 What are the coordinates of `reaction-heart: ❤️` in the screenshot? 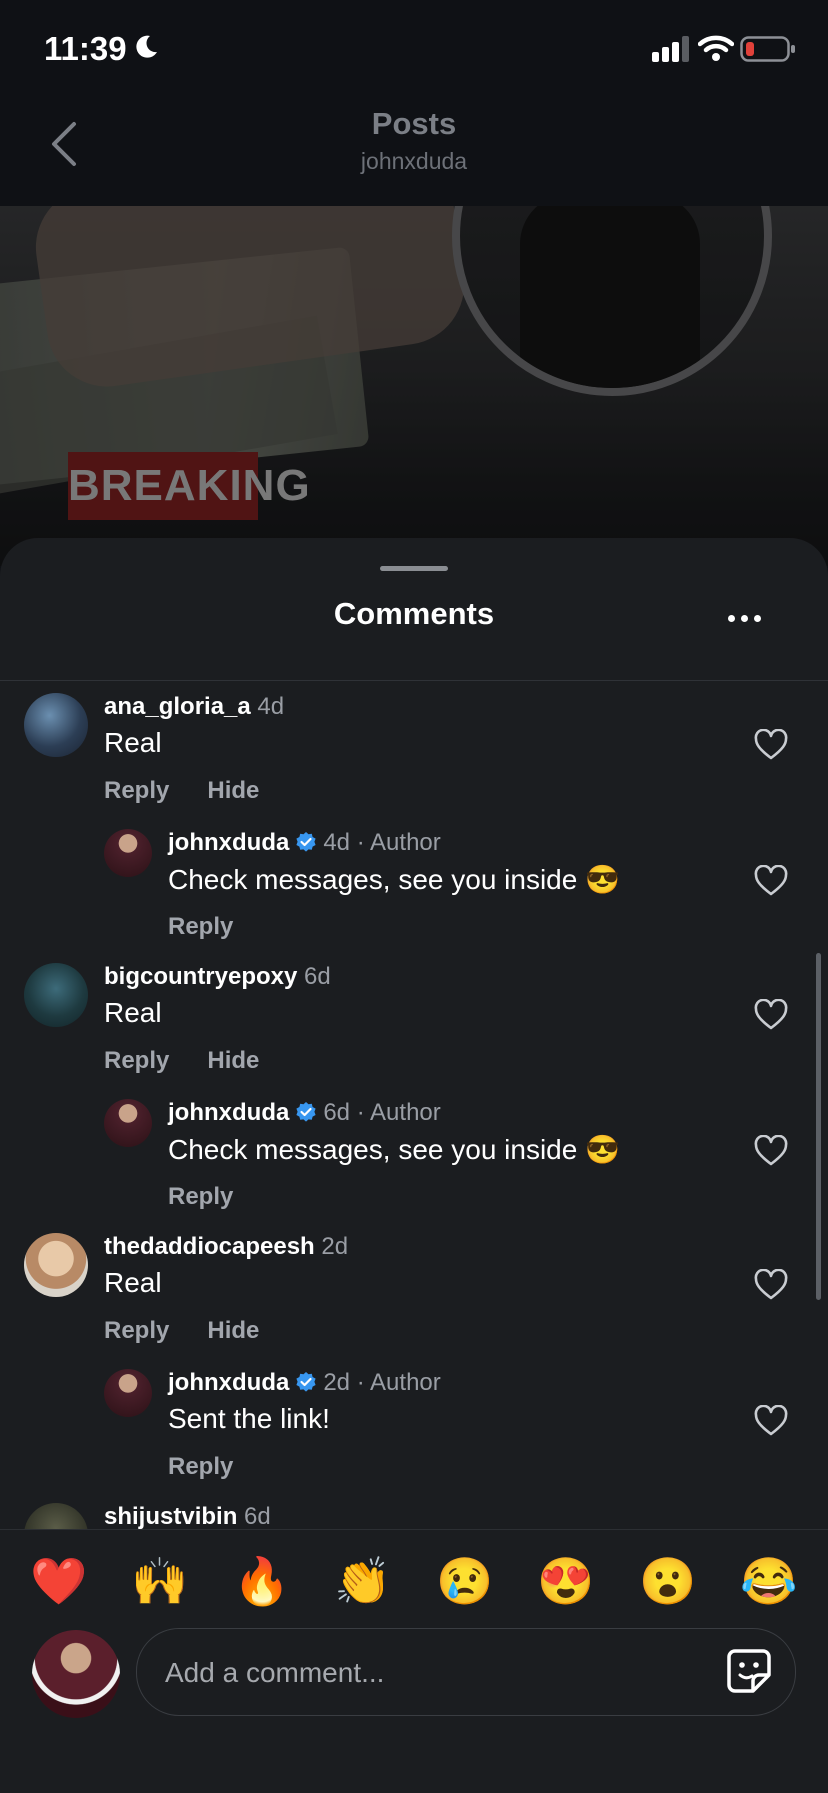 It's located at (59, 1581).